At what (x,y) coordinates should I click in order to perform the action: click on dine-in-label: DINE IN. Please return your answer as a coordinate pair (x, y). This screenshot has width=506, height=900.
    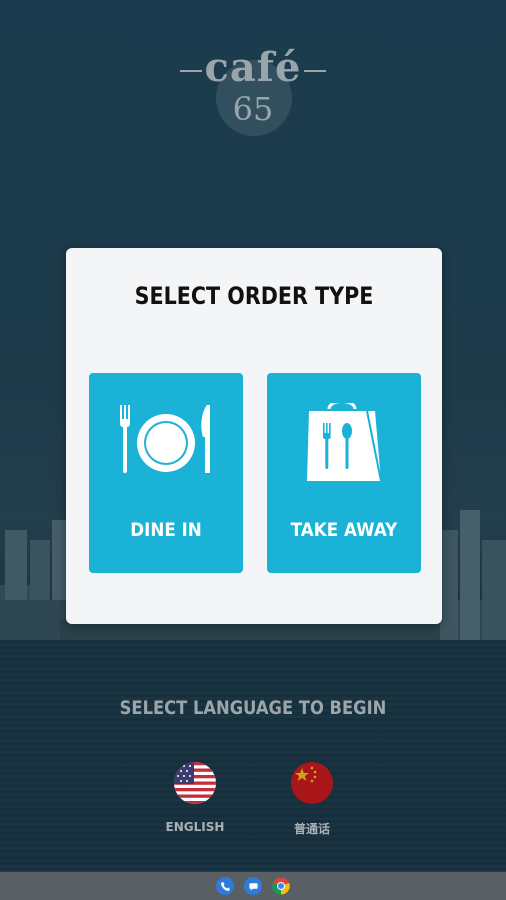
    Looking at the image, I should click on (166, 530).